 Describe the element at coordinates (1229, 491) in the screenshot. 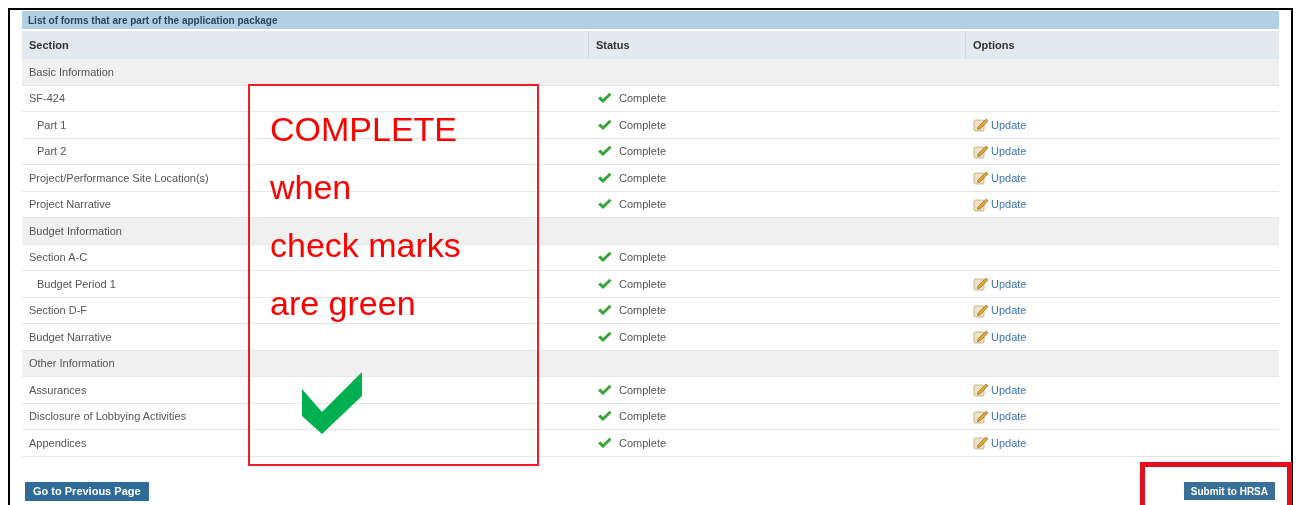

I see `submit-button: Submit to HRSA` at that location.